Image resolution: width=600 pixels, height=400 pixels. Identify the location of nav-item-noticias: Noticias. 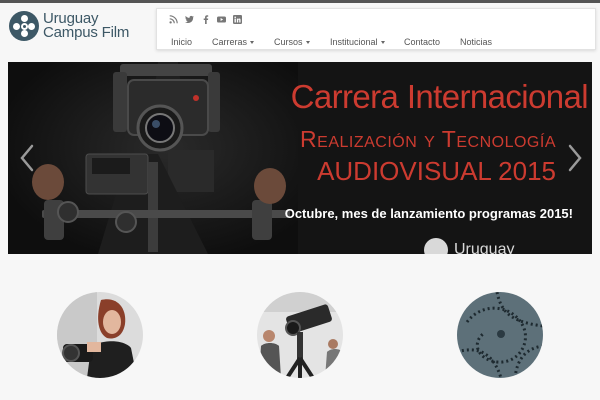
(476, 42).